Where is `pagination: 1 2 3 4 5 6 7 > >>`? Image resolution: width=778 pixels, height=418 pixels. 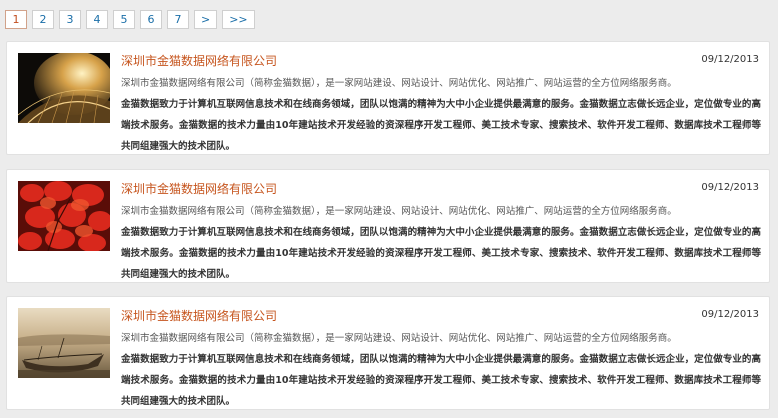 pagination: 1 2 3 4 5 6 7 > >> is located at coordinates (130, 19).